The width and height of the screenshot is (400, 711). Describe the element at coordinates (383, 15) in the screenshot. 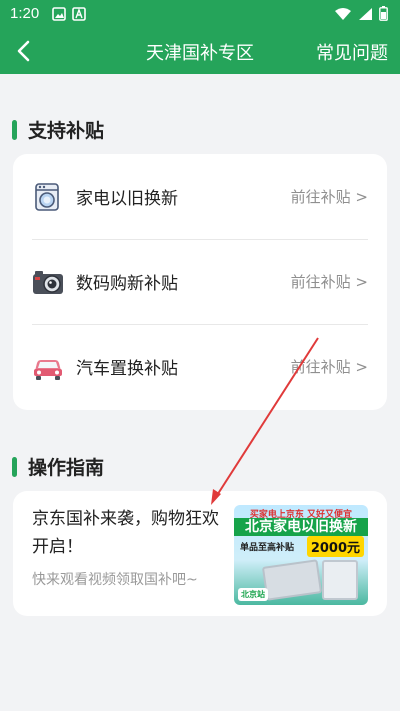

I see `battery-icon` at that location.